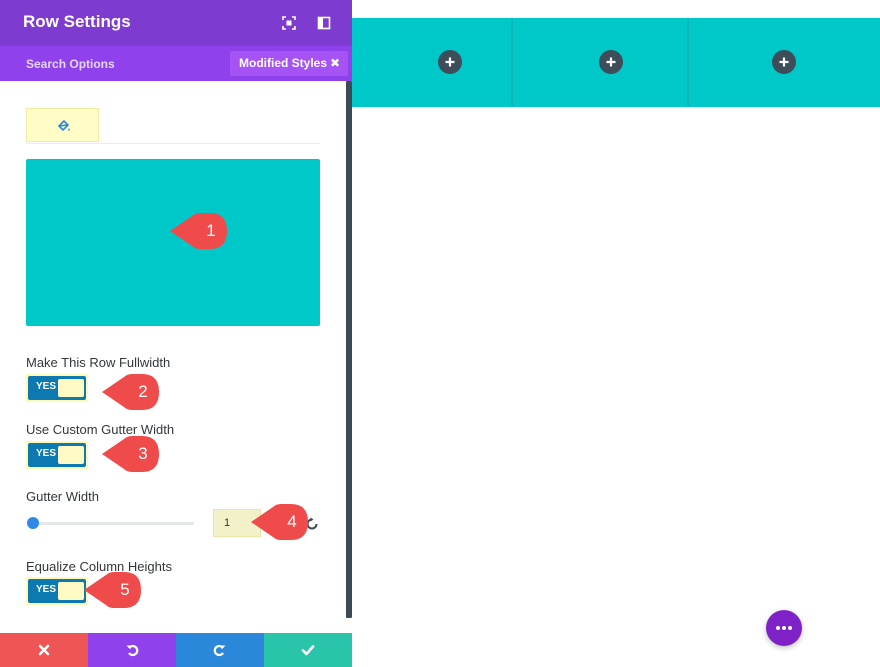 The height and width of the screenshot is (667, 880). Describe the element at coordinates (113, 523) in the screenshot. I see `gutter-width-slider` at that location.